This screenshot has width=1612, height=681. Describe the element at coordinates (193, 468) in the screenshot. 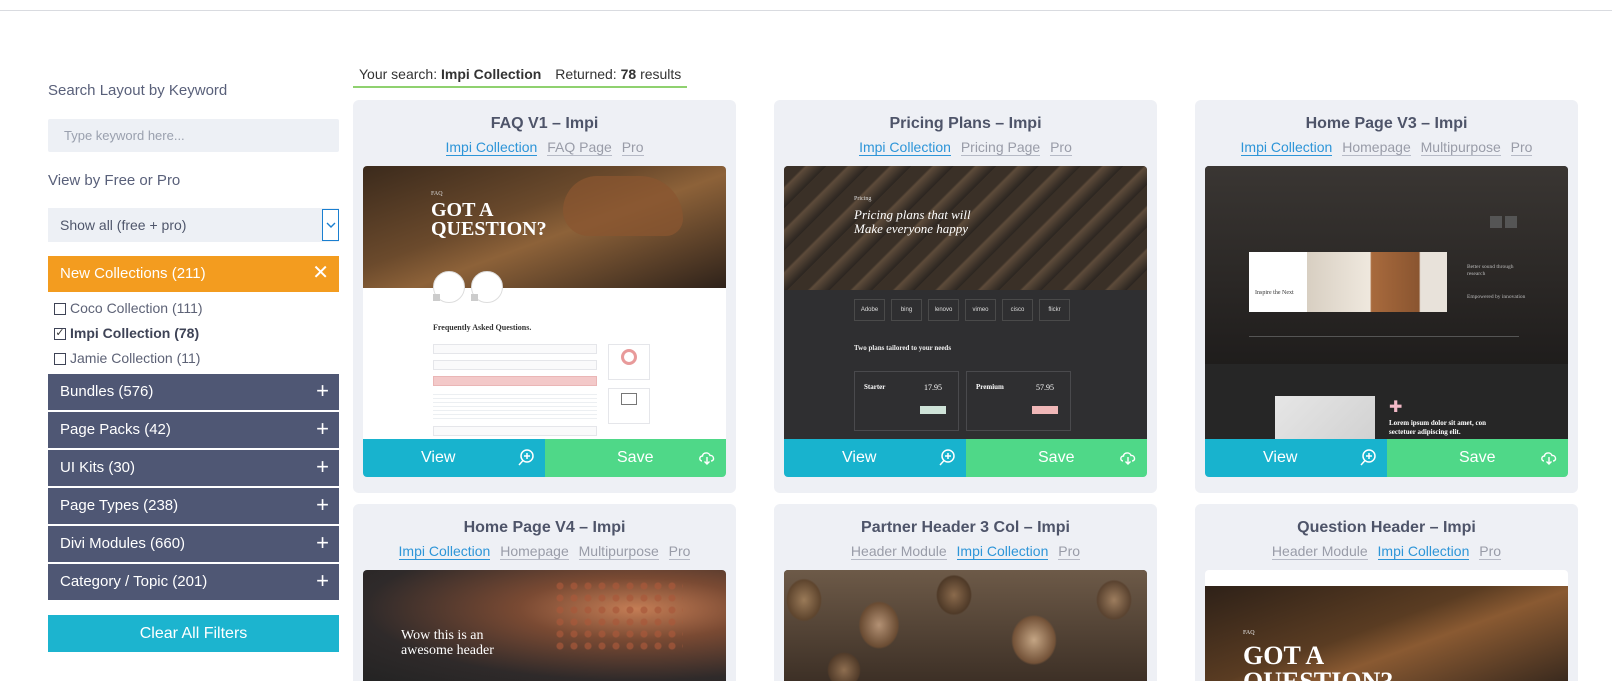

I see `filter-ui-kits: UI Kits (30) +` at that location.